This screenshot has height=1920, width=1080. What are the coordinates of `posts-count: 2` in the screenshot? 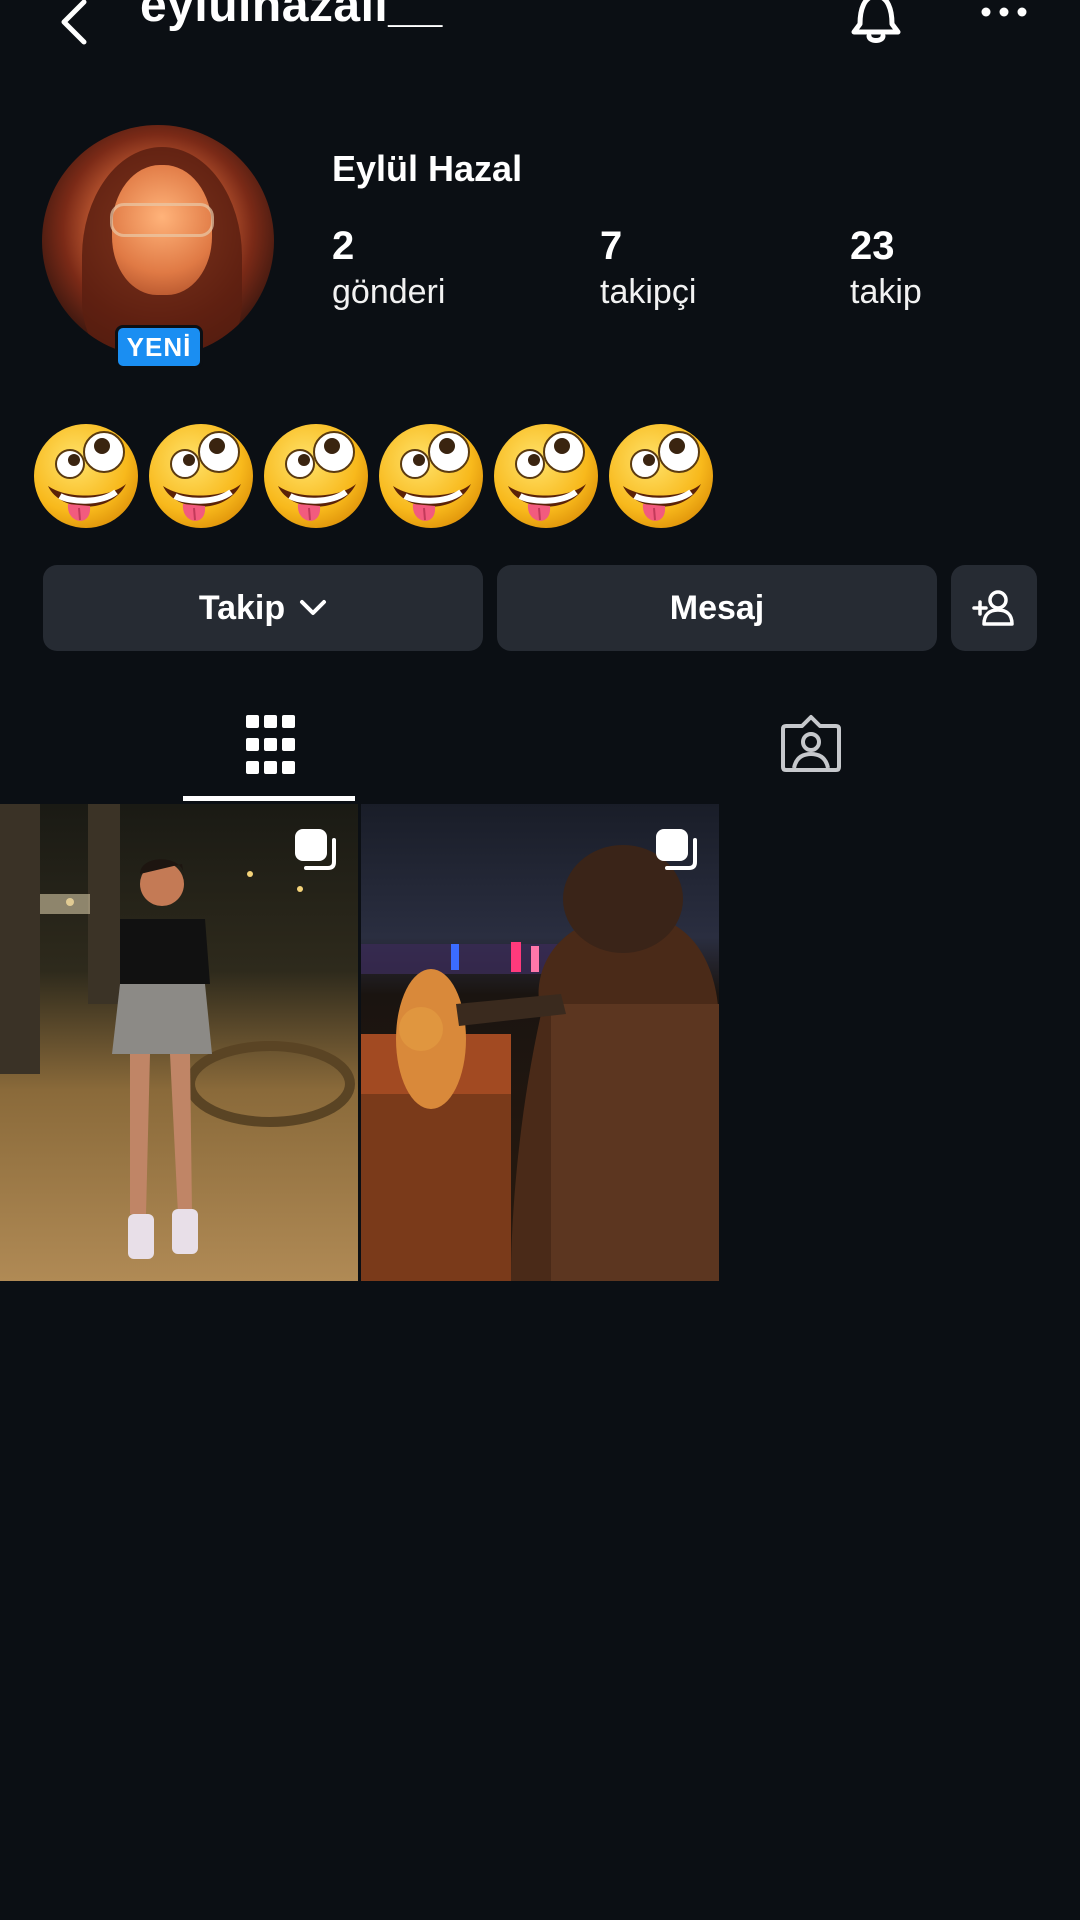 It's located at (343, 246).